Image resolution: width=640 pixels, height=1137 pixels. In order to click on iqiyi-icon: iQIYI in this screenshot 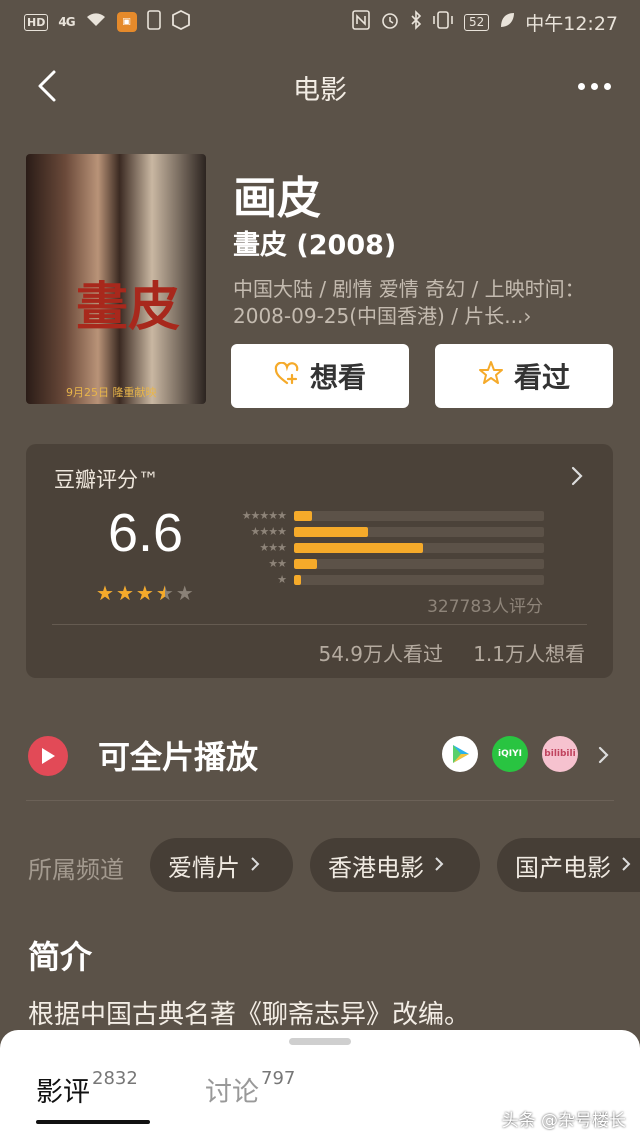, I will do `click(510, 754)`.